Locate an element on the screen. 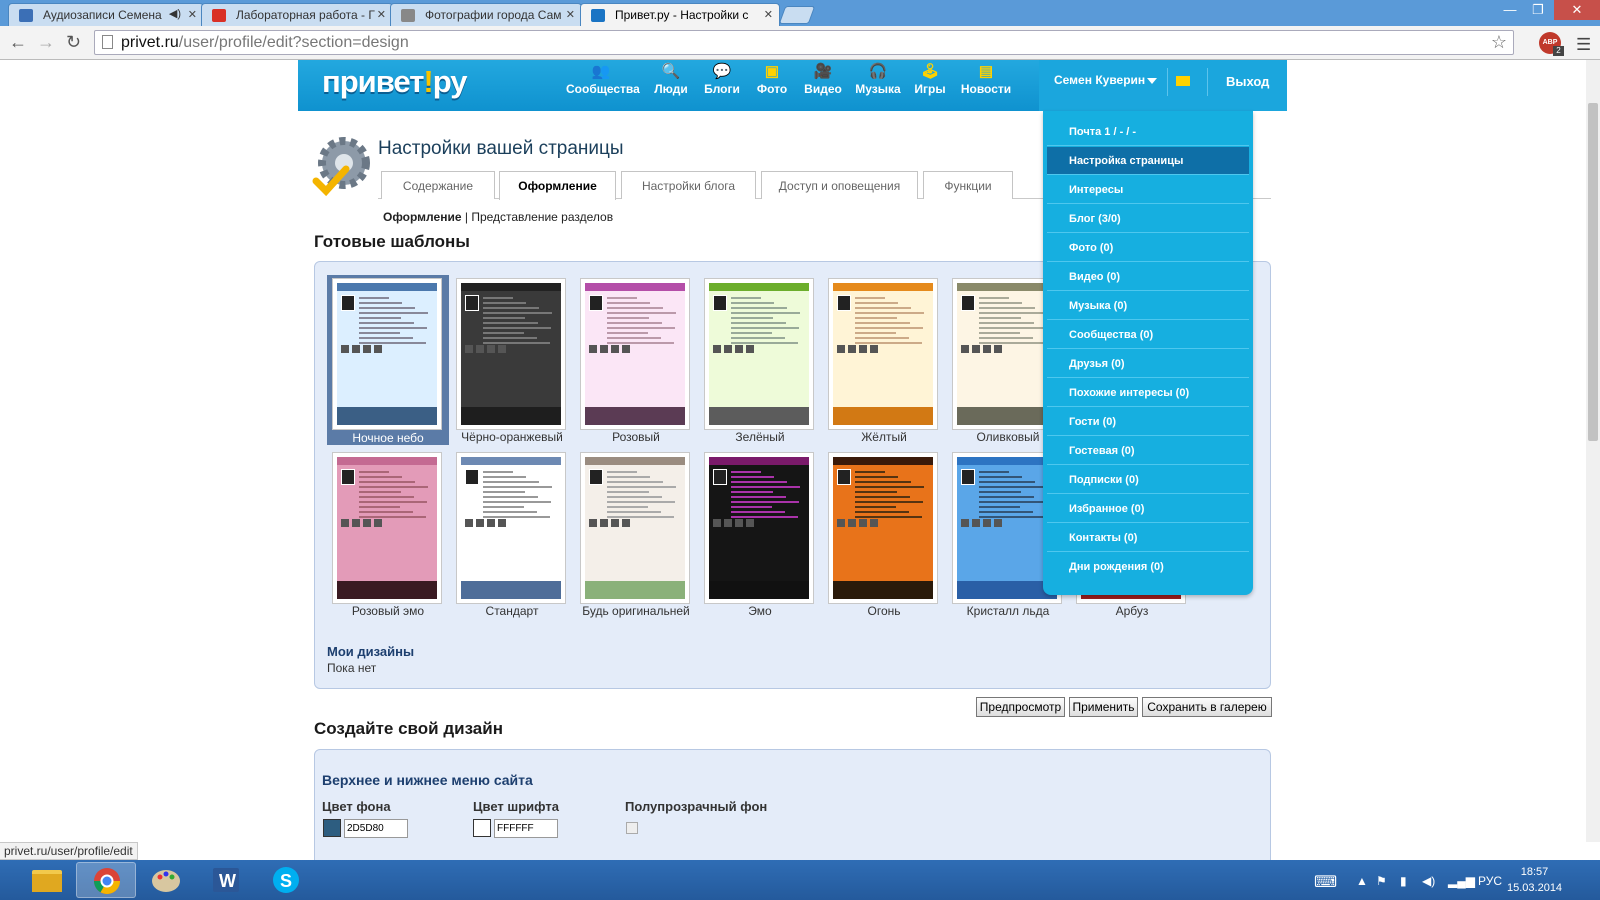 This screenshot has height=900, width=1600. nav-item-0: 👥 Сообщества is located at coordinates (603, 80).